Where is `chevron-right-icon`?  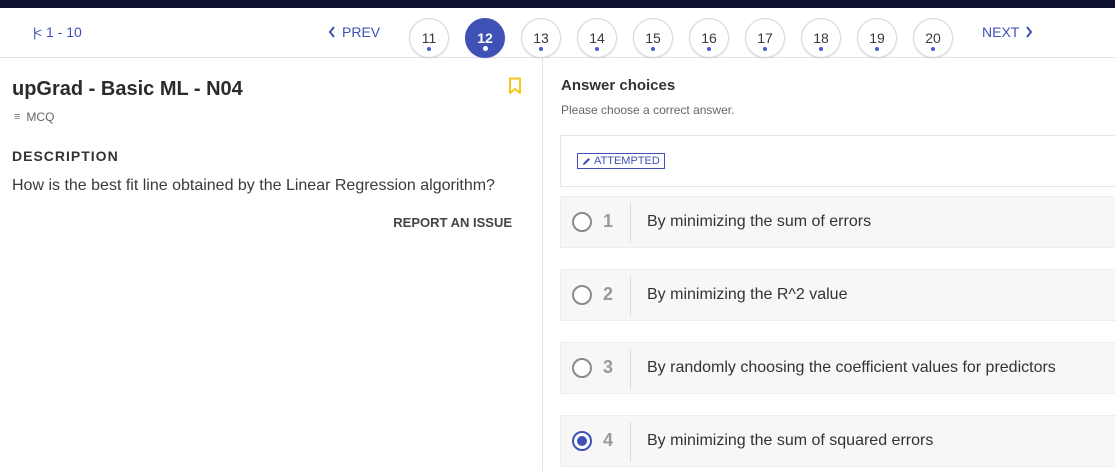 chevron-right-icon is located at coordinates (1029, 32).